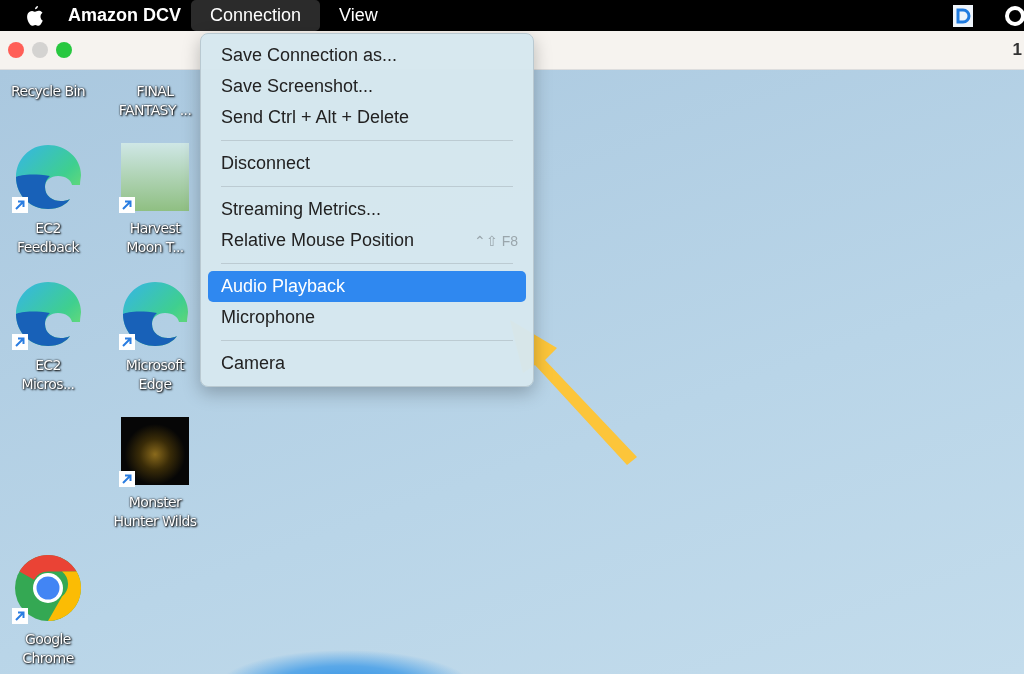  Describe the element at coordinates (34, 15) in the screenshot. I see `apple-logo-icon` at that location.